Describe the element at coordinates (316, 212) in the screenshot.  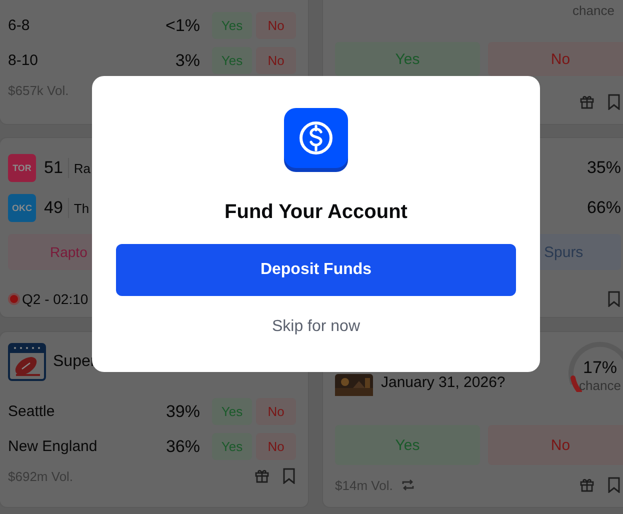
I see `modal-title: Fund Your Account` at that location.